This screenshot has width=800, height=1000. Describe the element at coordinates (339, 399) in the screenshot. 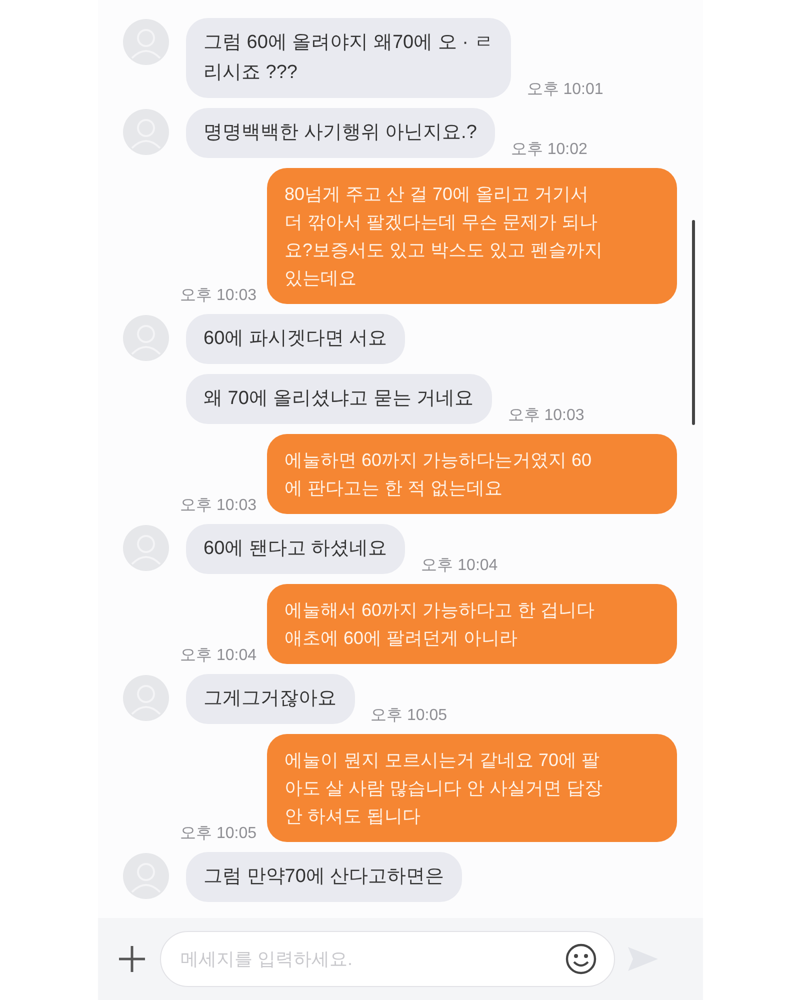

I see `message-bubble: 왜 70에 올리셨냐고 묻는 거네요` at that location.